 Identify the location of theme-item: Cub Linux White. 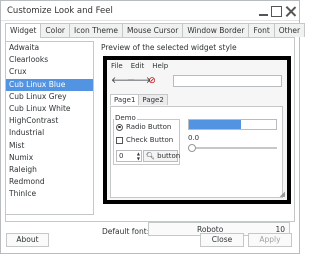
(49, 109).